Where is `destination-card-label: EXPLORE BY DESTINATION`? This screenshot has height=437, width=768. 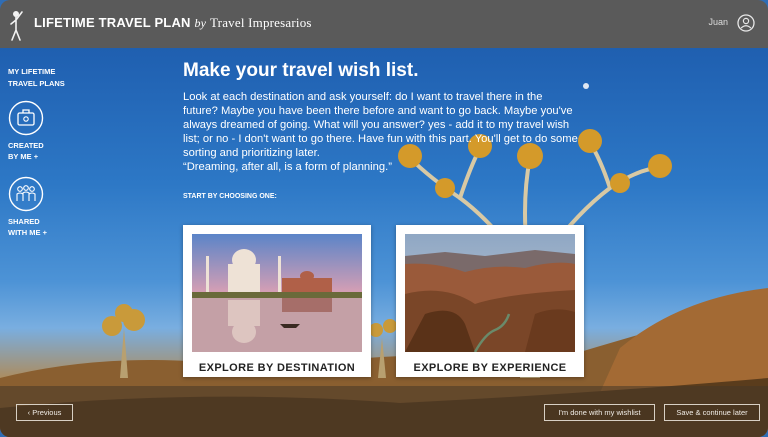 destination-card-label: EXPLORE BY DESTINATION is located at coordinates (277, 368).